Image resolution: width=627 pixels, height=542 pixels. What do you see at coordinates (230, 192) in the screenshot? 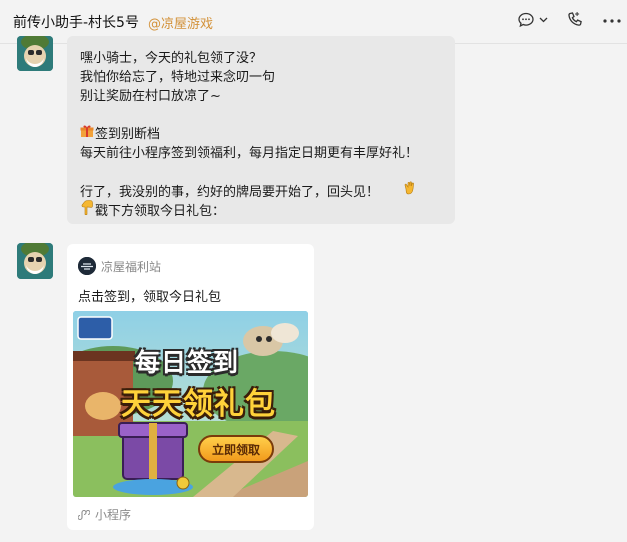
I see `message-text: 行了，我没别的事，约好的牌局要开始了，回头见！` at bounding box center [230, 192].